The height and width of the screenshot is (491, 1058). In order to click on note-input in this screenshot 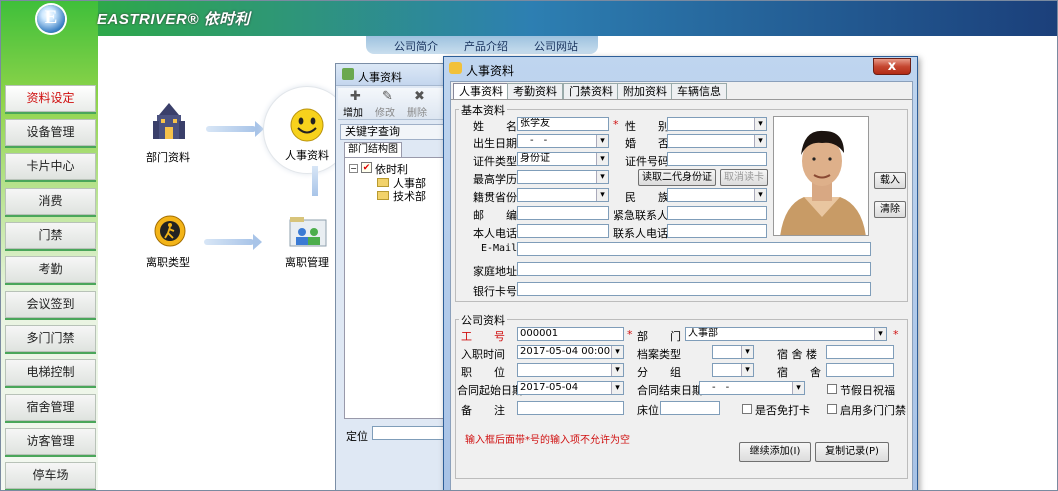, I will do `click(570, 408)`.